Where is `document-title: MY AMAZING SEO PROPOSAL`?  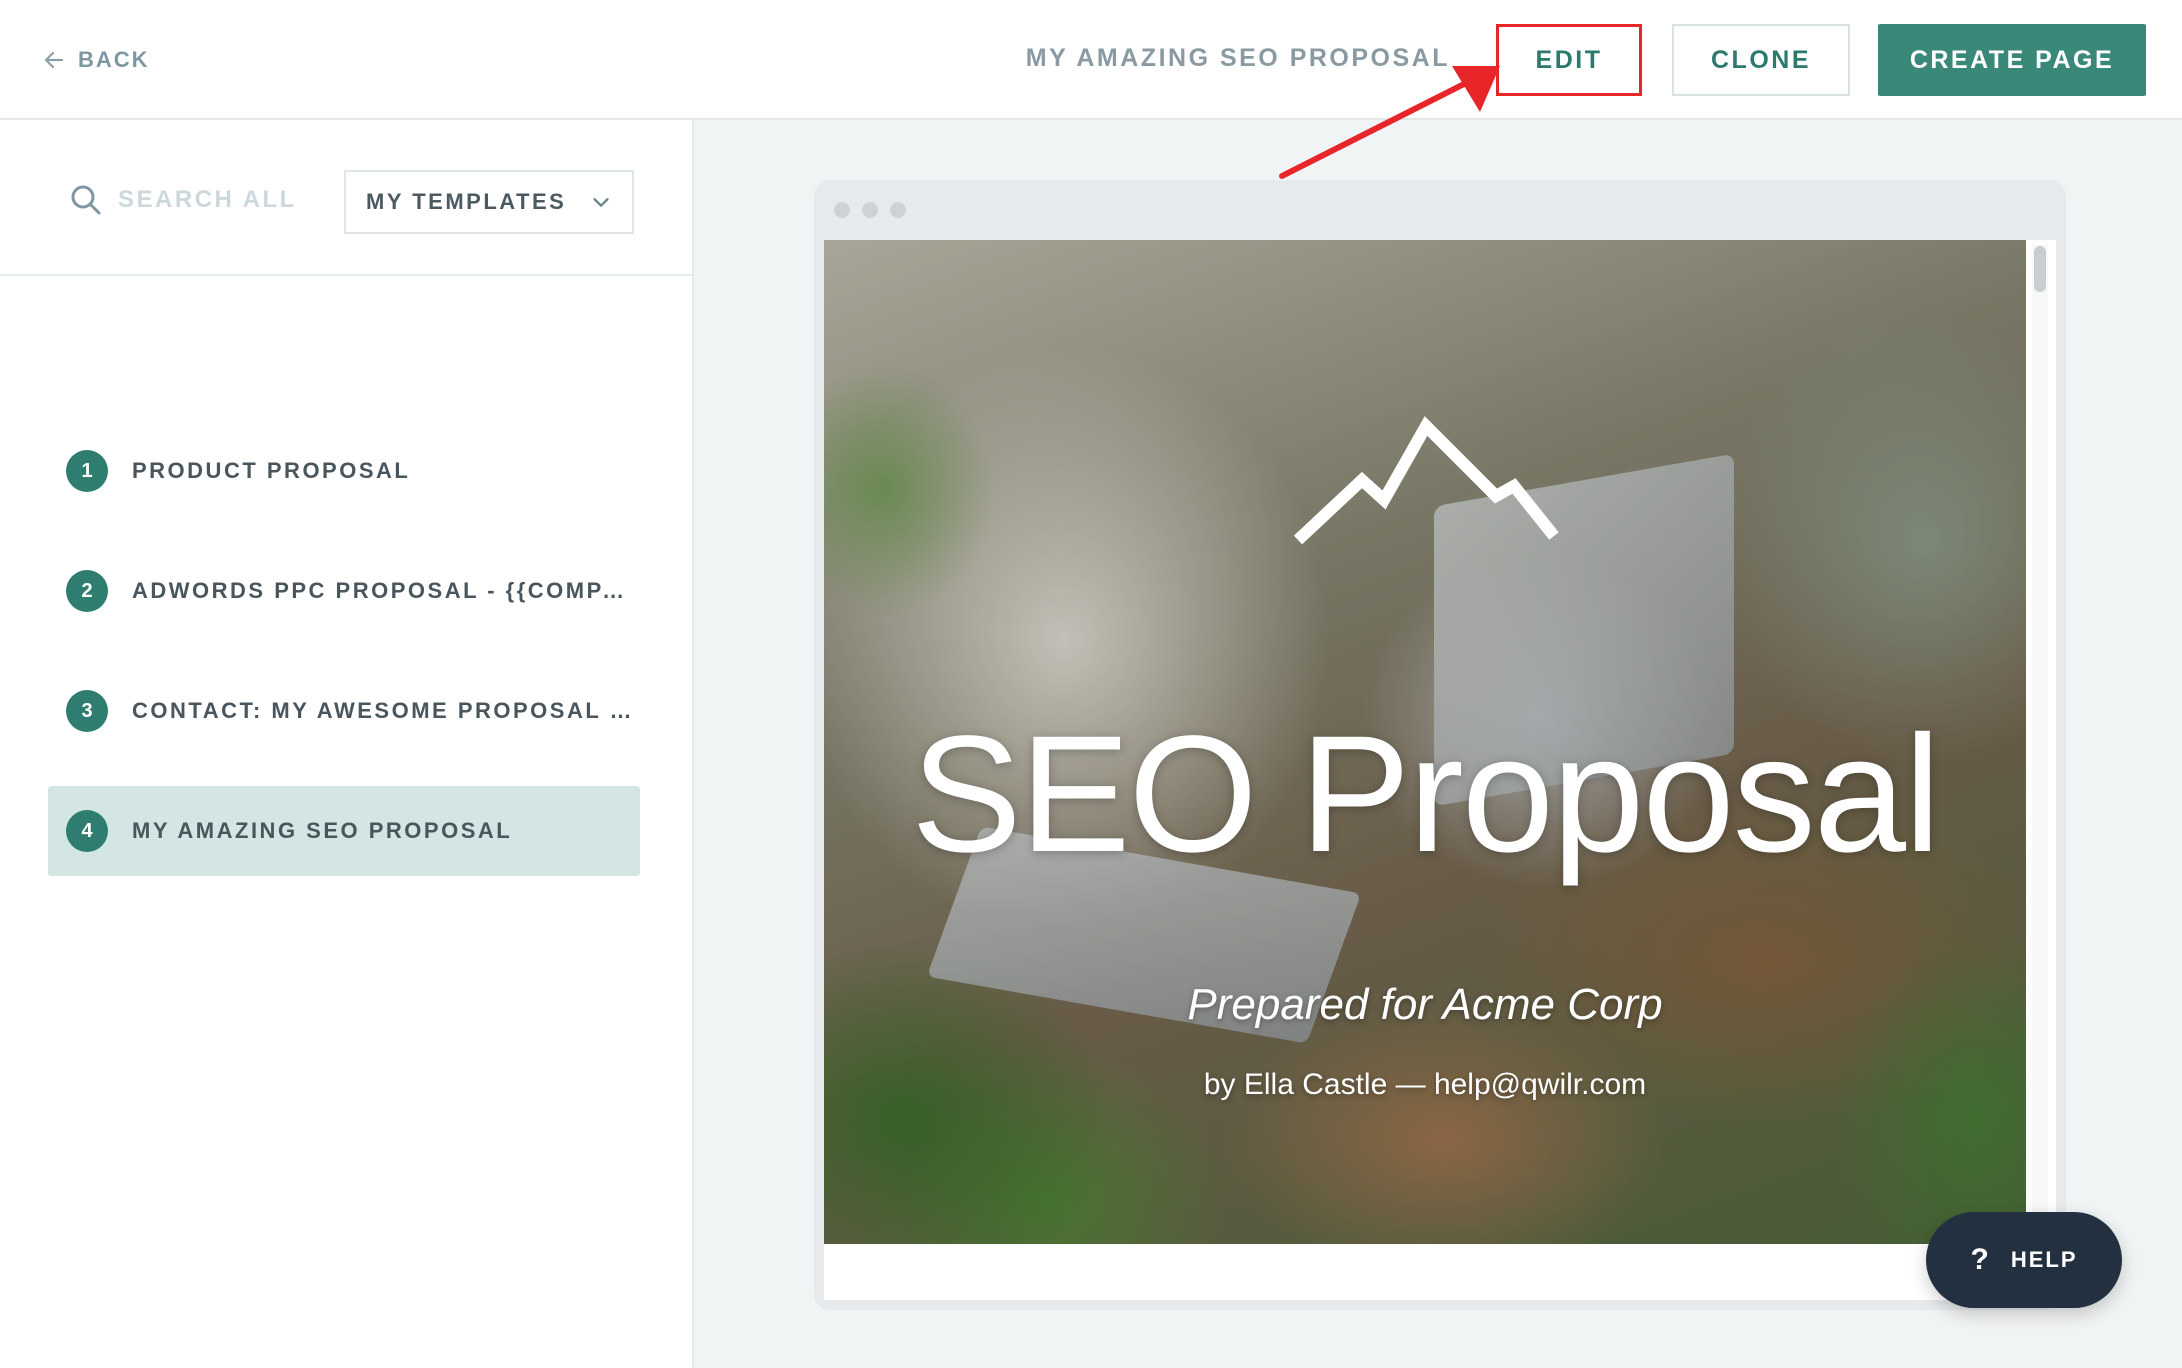
document-title: MY AMAZING SEO PROPOSAL is located at coordinates (1237, 58).